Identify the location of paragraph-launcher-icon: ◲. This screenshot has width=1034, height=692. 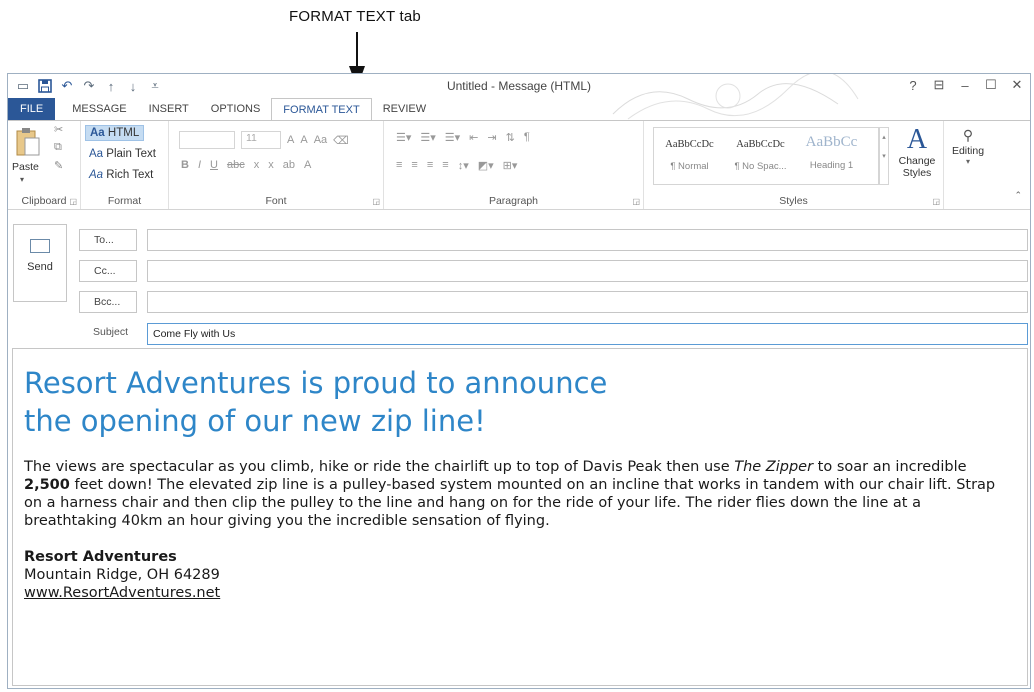
(636, 201).